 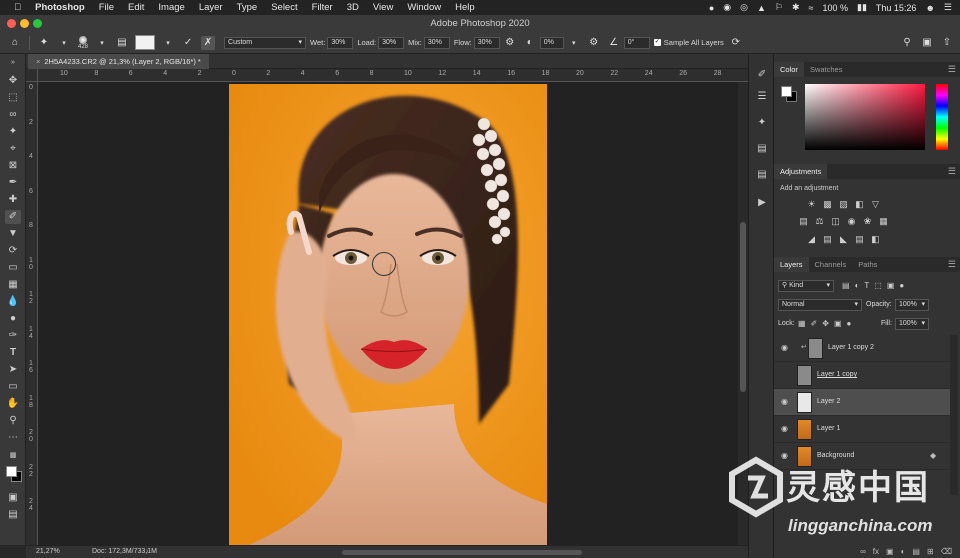 I want to click on menu-file: File, so click(x=106, y=7).